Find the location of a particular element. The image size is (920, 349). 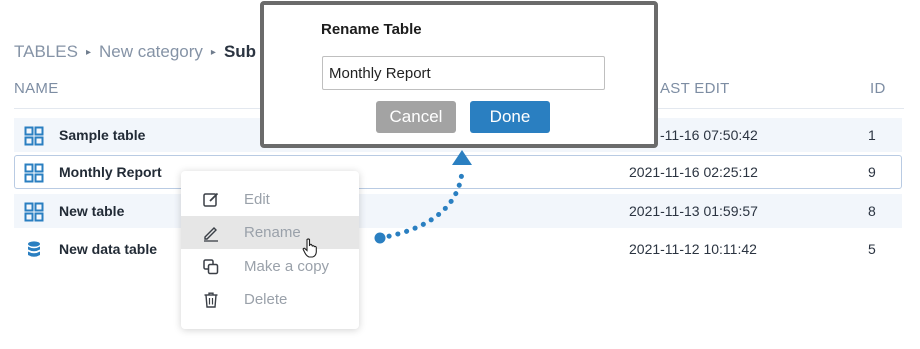

breadcrumb: TABLES ▸ New category ▸ Sub is located at coordinates (135, 52).